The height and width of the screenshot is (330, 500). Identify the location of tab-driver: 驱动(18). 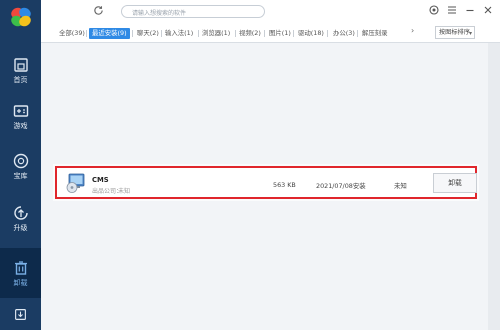
(311, 33).